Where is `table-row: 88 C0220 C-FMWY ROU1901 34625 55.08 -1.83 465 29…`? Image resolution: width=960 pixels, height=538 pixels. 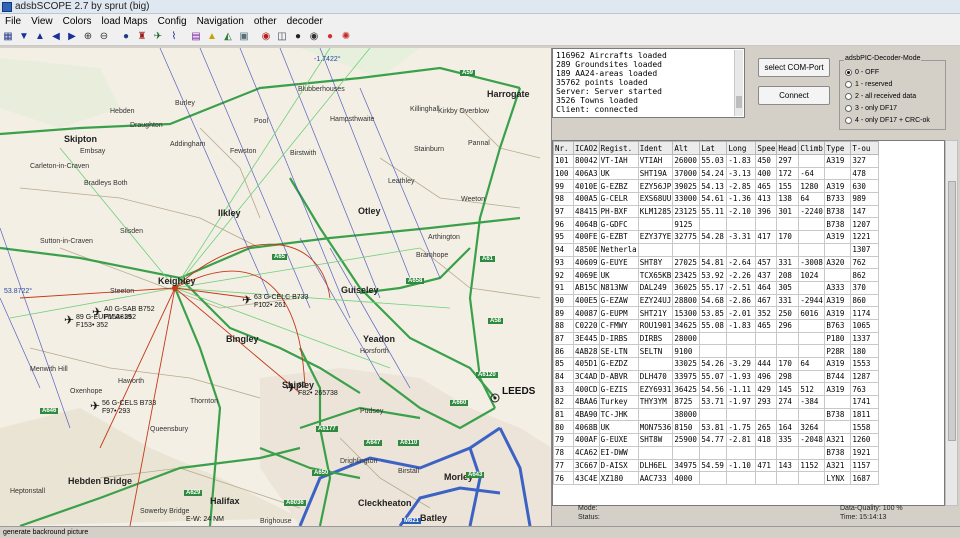
table-row: 88 C0220 C-FMWY ROU1901 34625 55.08 -1.83 465 29… is located at coordinates (716, 325).